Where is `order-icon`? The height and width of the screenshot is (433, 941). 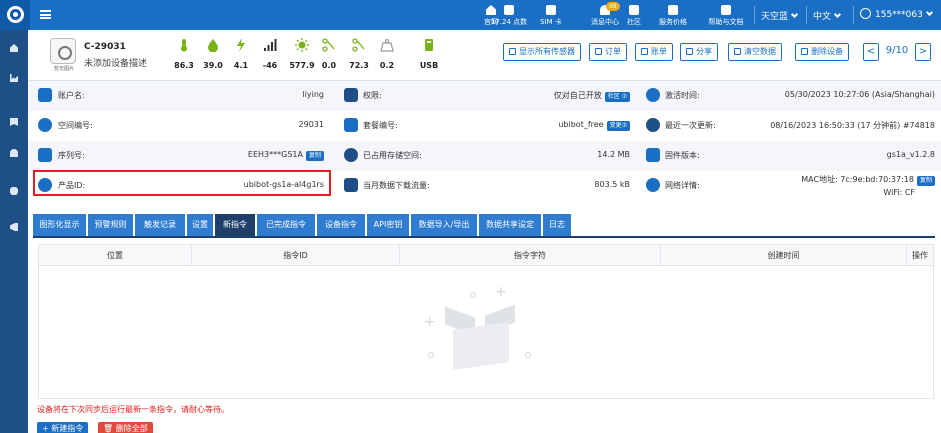 order-icon is located at coordinates (598, 51).